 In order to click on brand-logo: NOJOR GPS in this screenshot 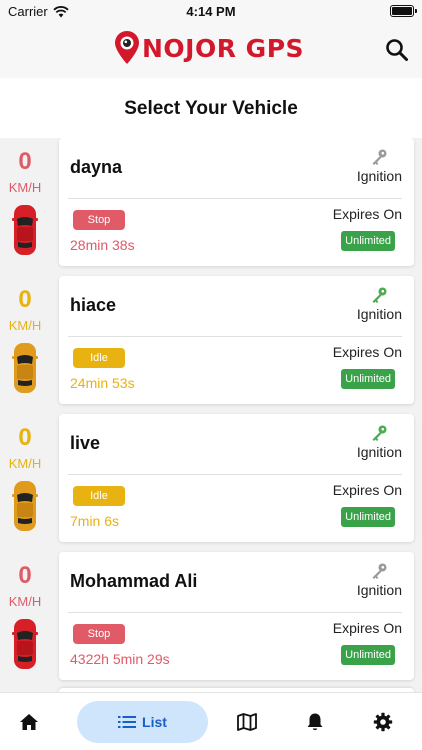, I will do `click(209, 48)`.